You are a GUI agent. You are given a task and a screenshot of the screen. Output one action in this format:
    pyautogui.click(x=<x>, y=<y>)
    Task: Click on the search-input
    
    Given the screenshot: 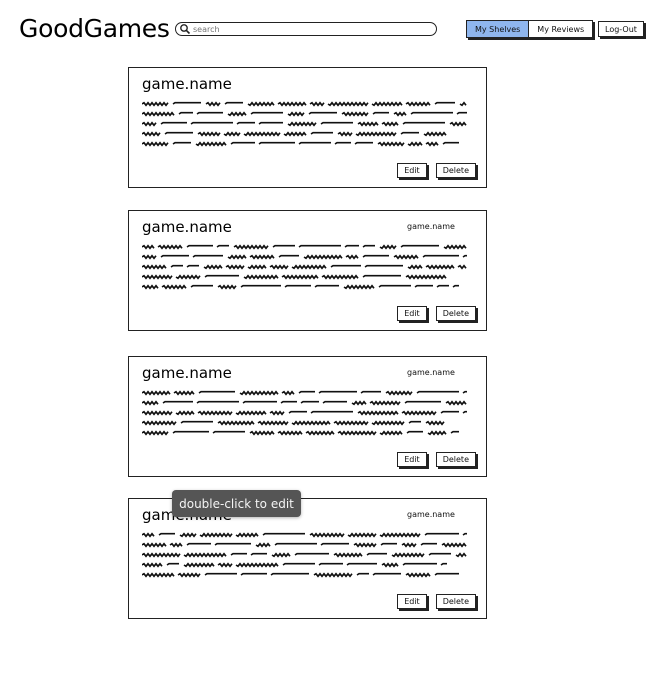 What is the action you would take?
    pyautogui.click(x=308, y=29)
    